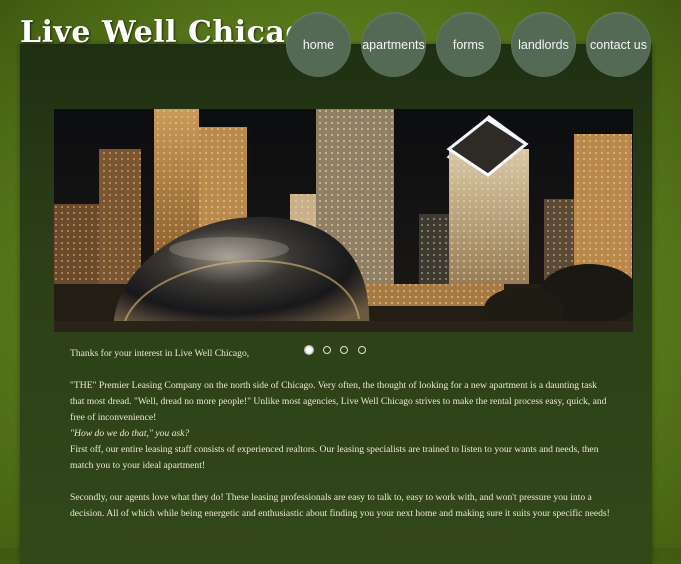 This screenshot has width=681, height=564. Describe the element at coordinates (130, 433) in the screenshot. I see `question-text: "How do we do that," you ask?` at that location.